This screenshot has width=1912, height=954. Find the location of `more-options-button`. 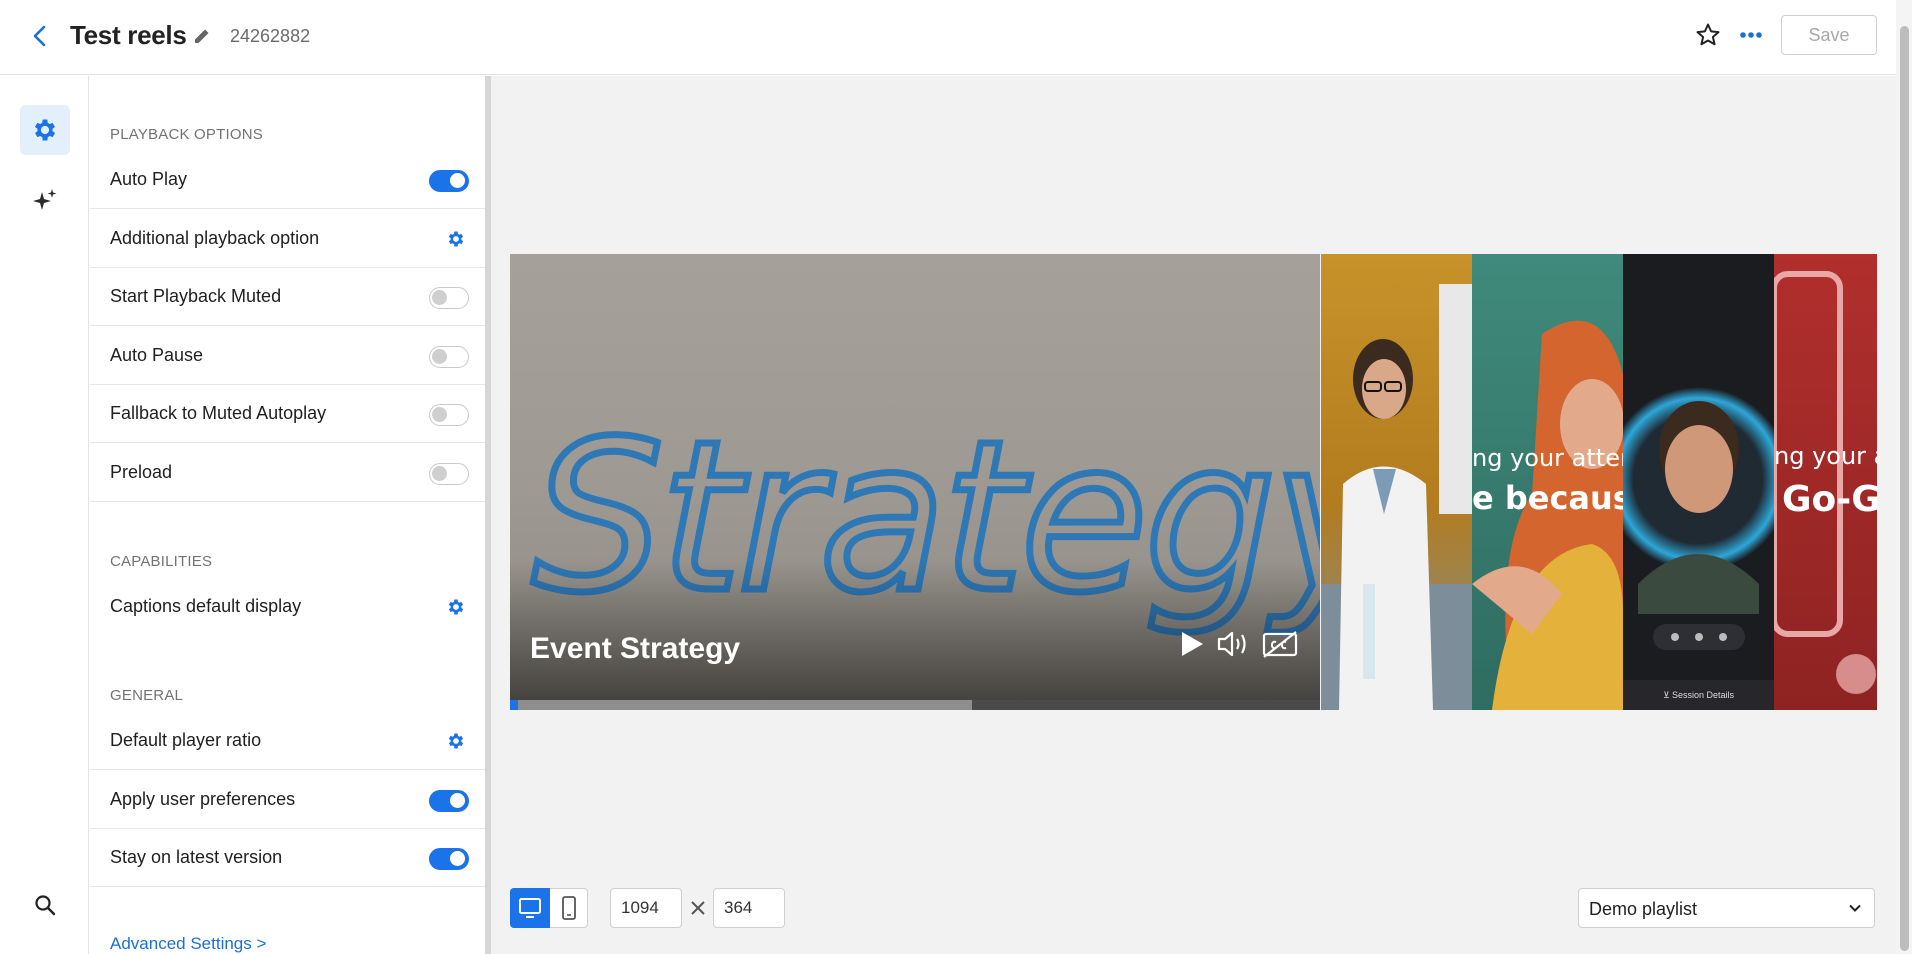

more-options-button is located at coordinates (1751, 35).